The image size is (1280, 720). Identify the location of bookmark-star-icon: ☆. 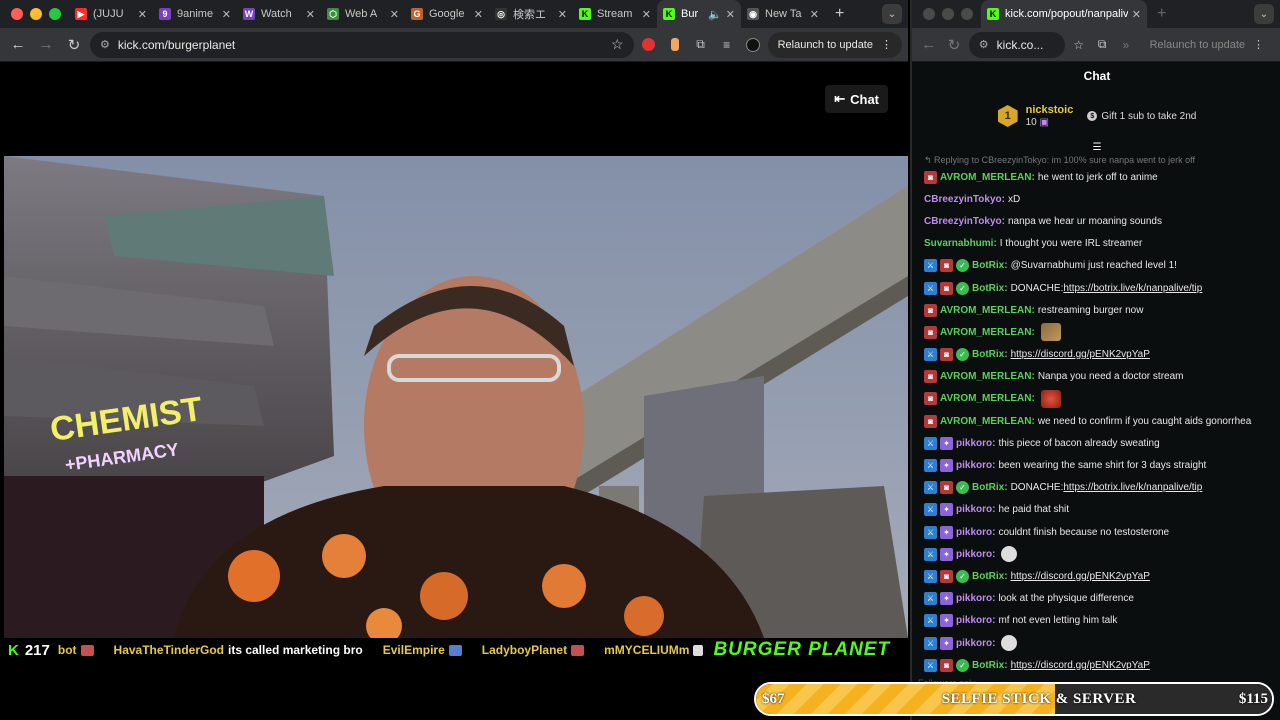
(1079, 45).